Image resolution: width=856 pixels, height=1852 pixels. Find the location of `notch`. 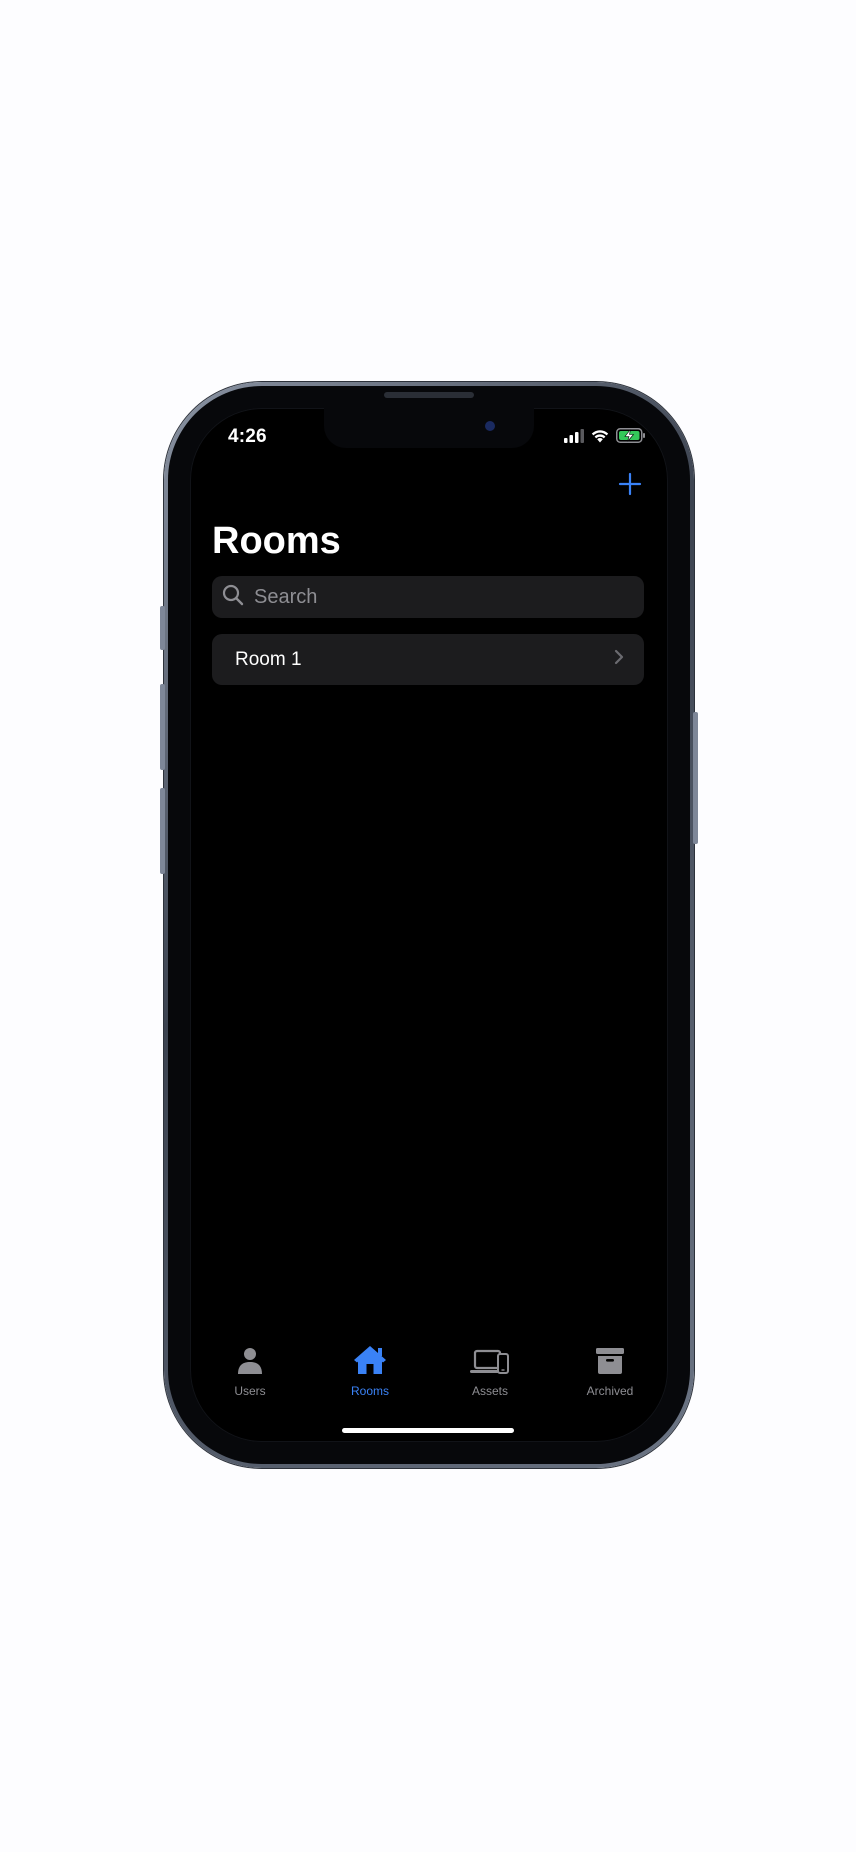

notch is located at coordinates (429, 428).